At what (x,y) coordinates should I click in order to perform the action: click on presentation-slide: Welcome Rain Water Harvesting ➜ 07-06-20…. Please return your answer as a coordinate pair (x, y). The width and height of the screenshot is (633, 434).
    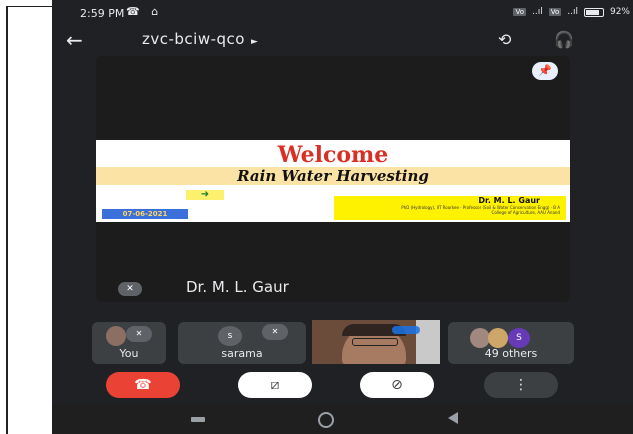
    Looking at the image, I should click on (333, 181).